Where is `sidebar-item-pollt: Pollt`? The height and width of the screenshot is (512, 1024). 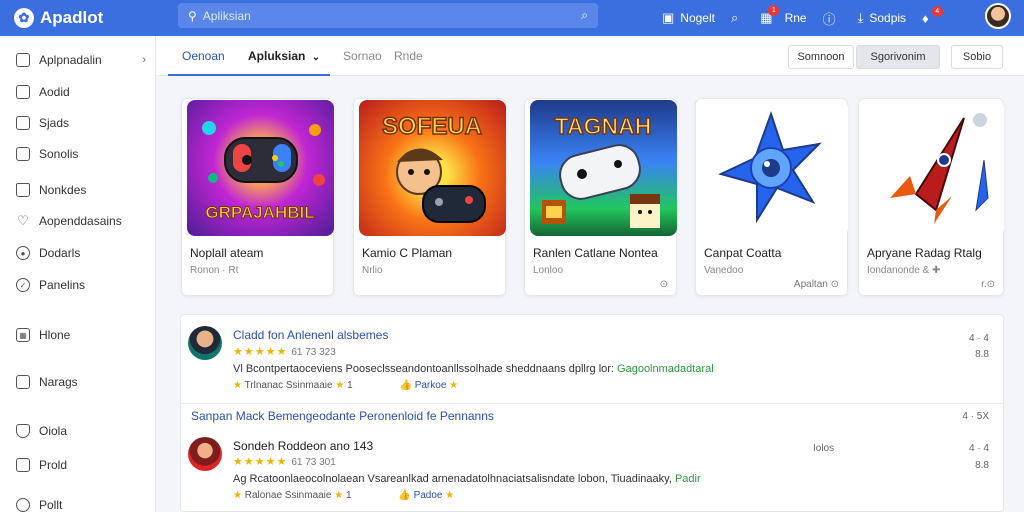
sidebar-item-pollt: Pollt is located at coordinates (82, 505).